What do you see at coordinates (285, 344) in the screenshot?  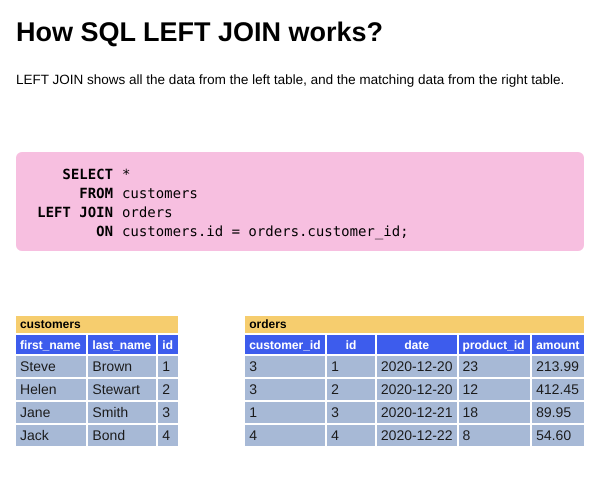 I see `column-header: customer_id` at bounding box center [285, 344].